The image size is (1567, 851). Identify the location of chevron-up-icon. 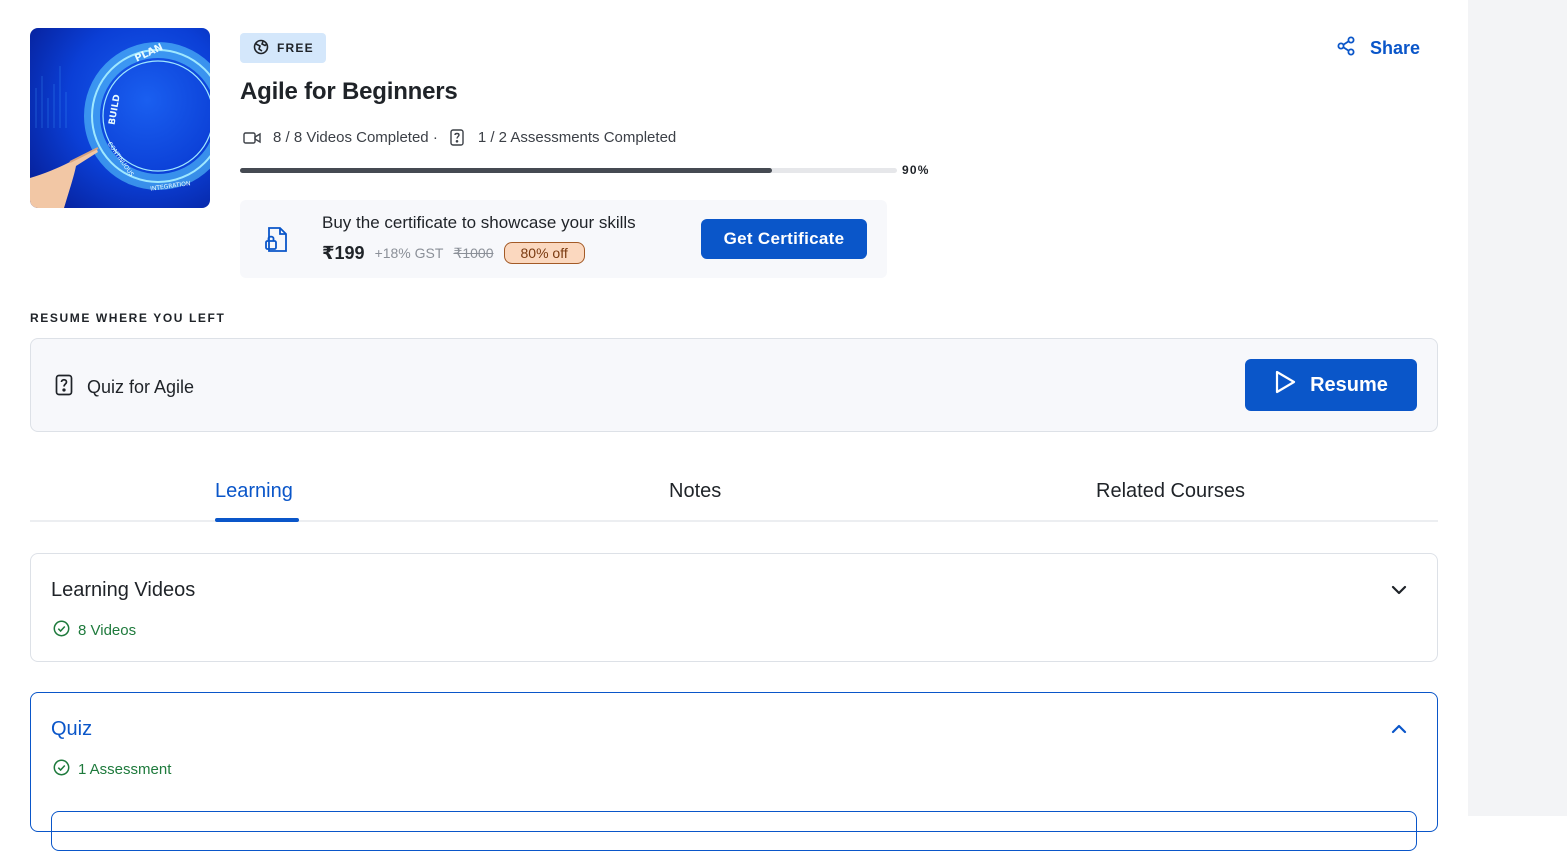
(1399, 731).